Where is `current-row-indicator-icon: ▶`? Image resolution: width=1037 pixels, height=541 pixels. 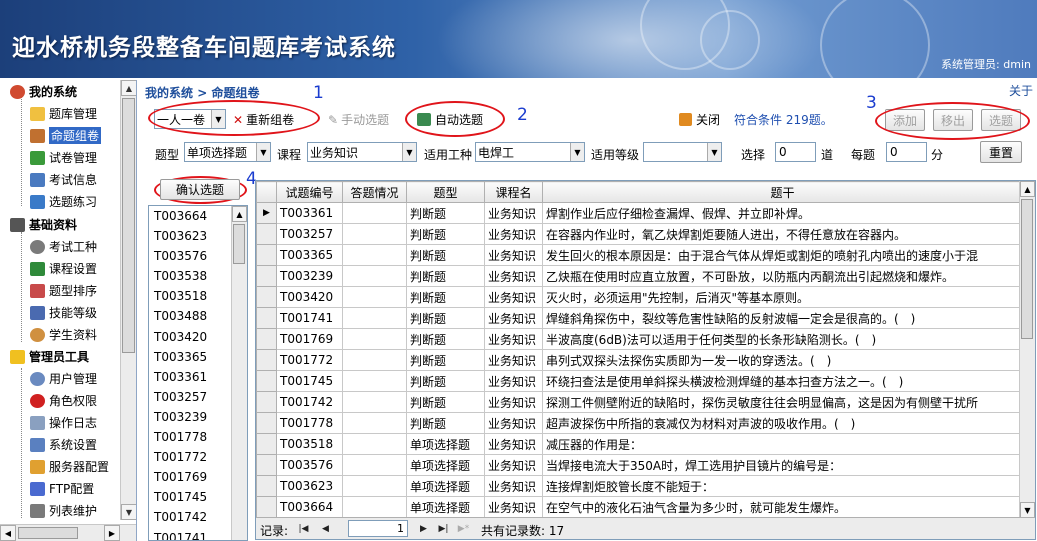
current-row-indicator-icon: ▶ is located at coordinates (266, 213).